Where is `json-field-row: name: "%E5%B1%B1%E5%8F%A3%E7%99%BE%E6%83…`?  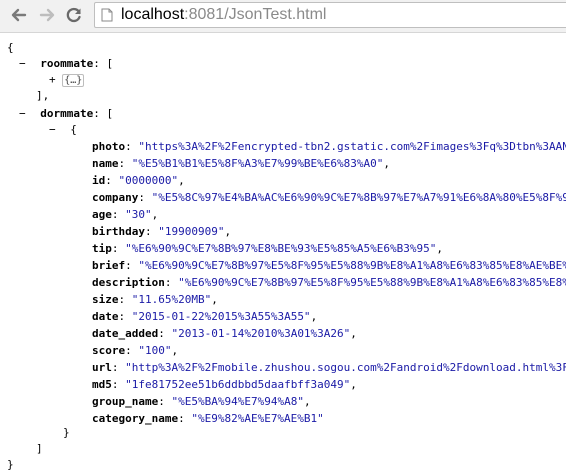
json-field-row: name: "%E5%B1%B1%E5%8F%A3%E7%99%BE%E6%83… is located at coordinates (241, 164).